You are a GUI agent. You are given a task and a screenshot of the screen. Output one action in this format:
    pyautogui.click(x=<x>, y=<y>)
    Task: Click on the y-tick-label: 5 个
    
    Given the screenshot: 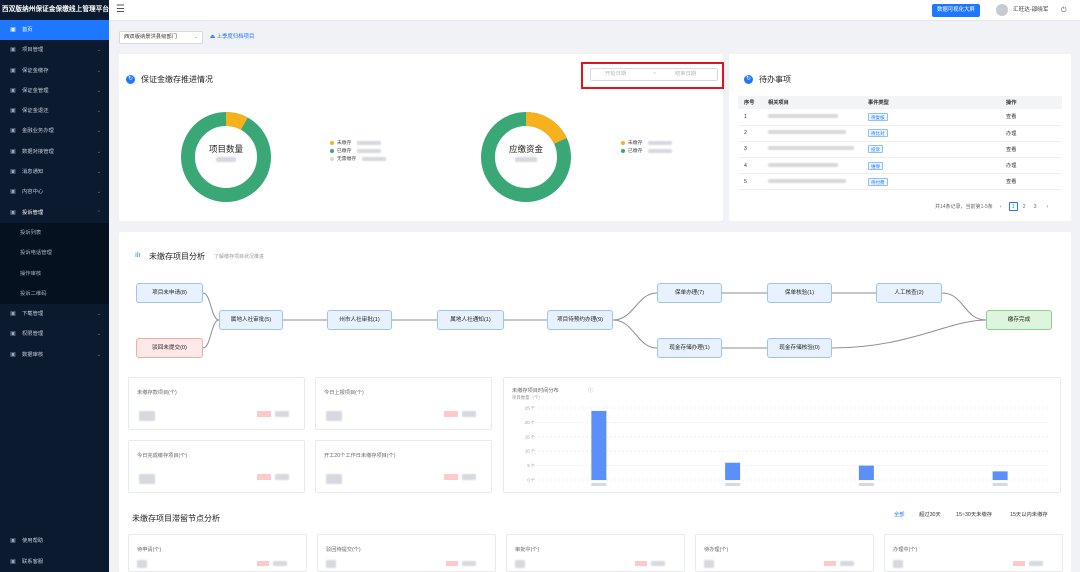 What is the action you would take?
    pyautogui.click(x=531, y=465)
    